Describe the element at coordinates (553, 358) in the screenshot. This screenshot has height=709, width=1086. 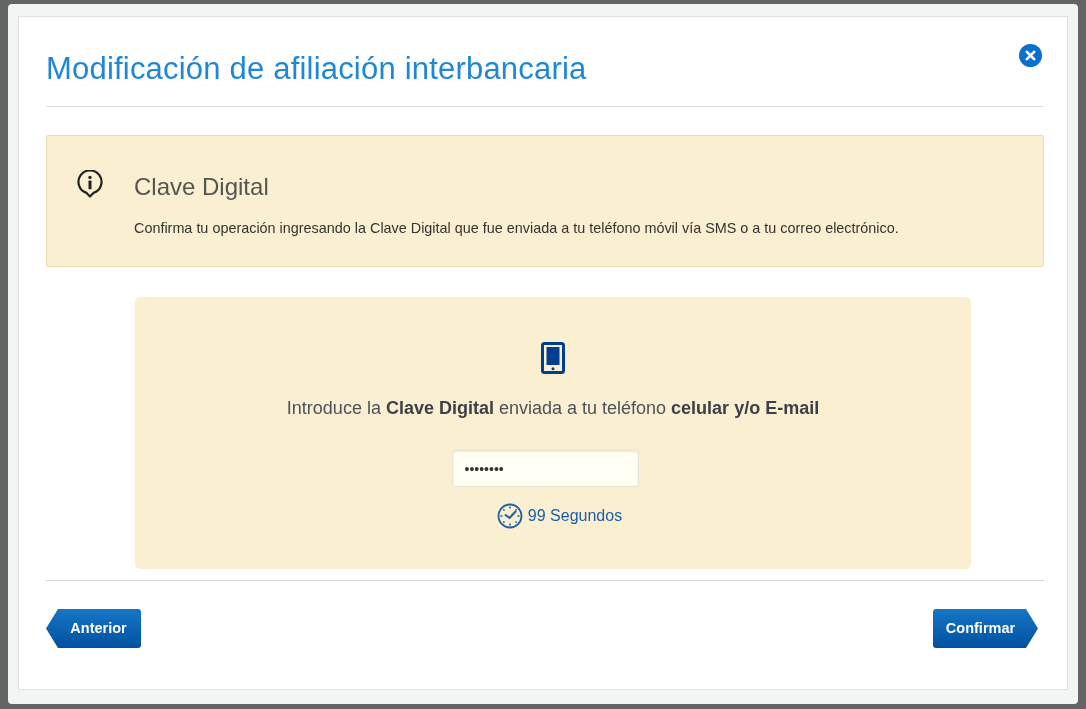
I see `mobile-phone-icon` at that location.